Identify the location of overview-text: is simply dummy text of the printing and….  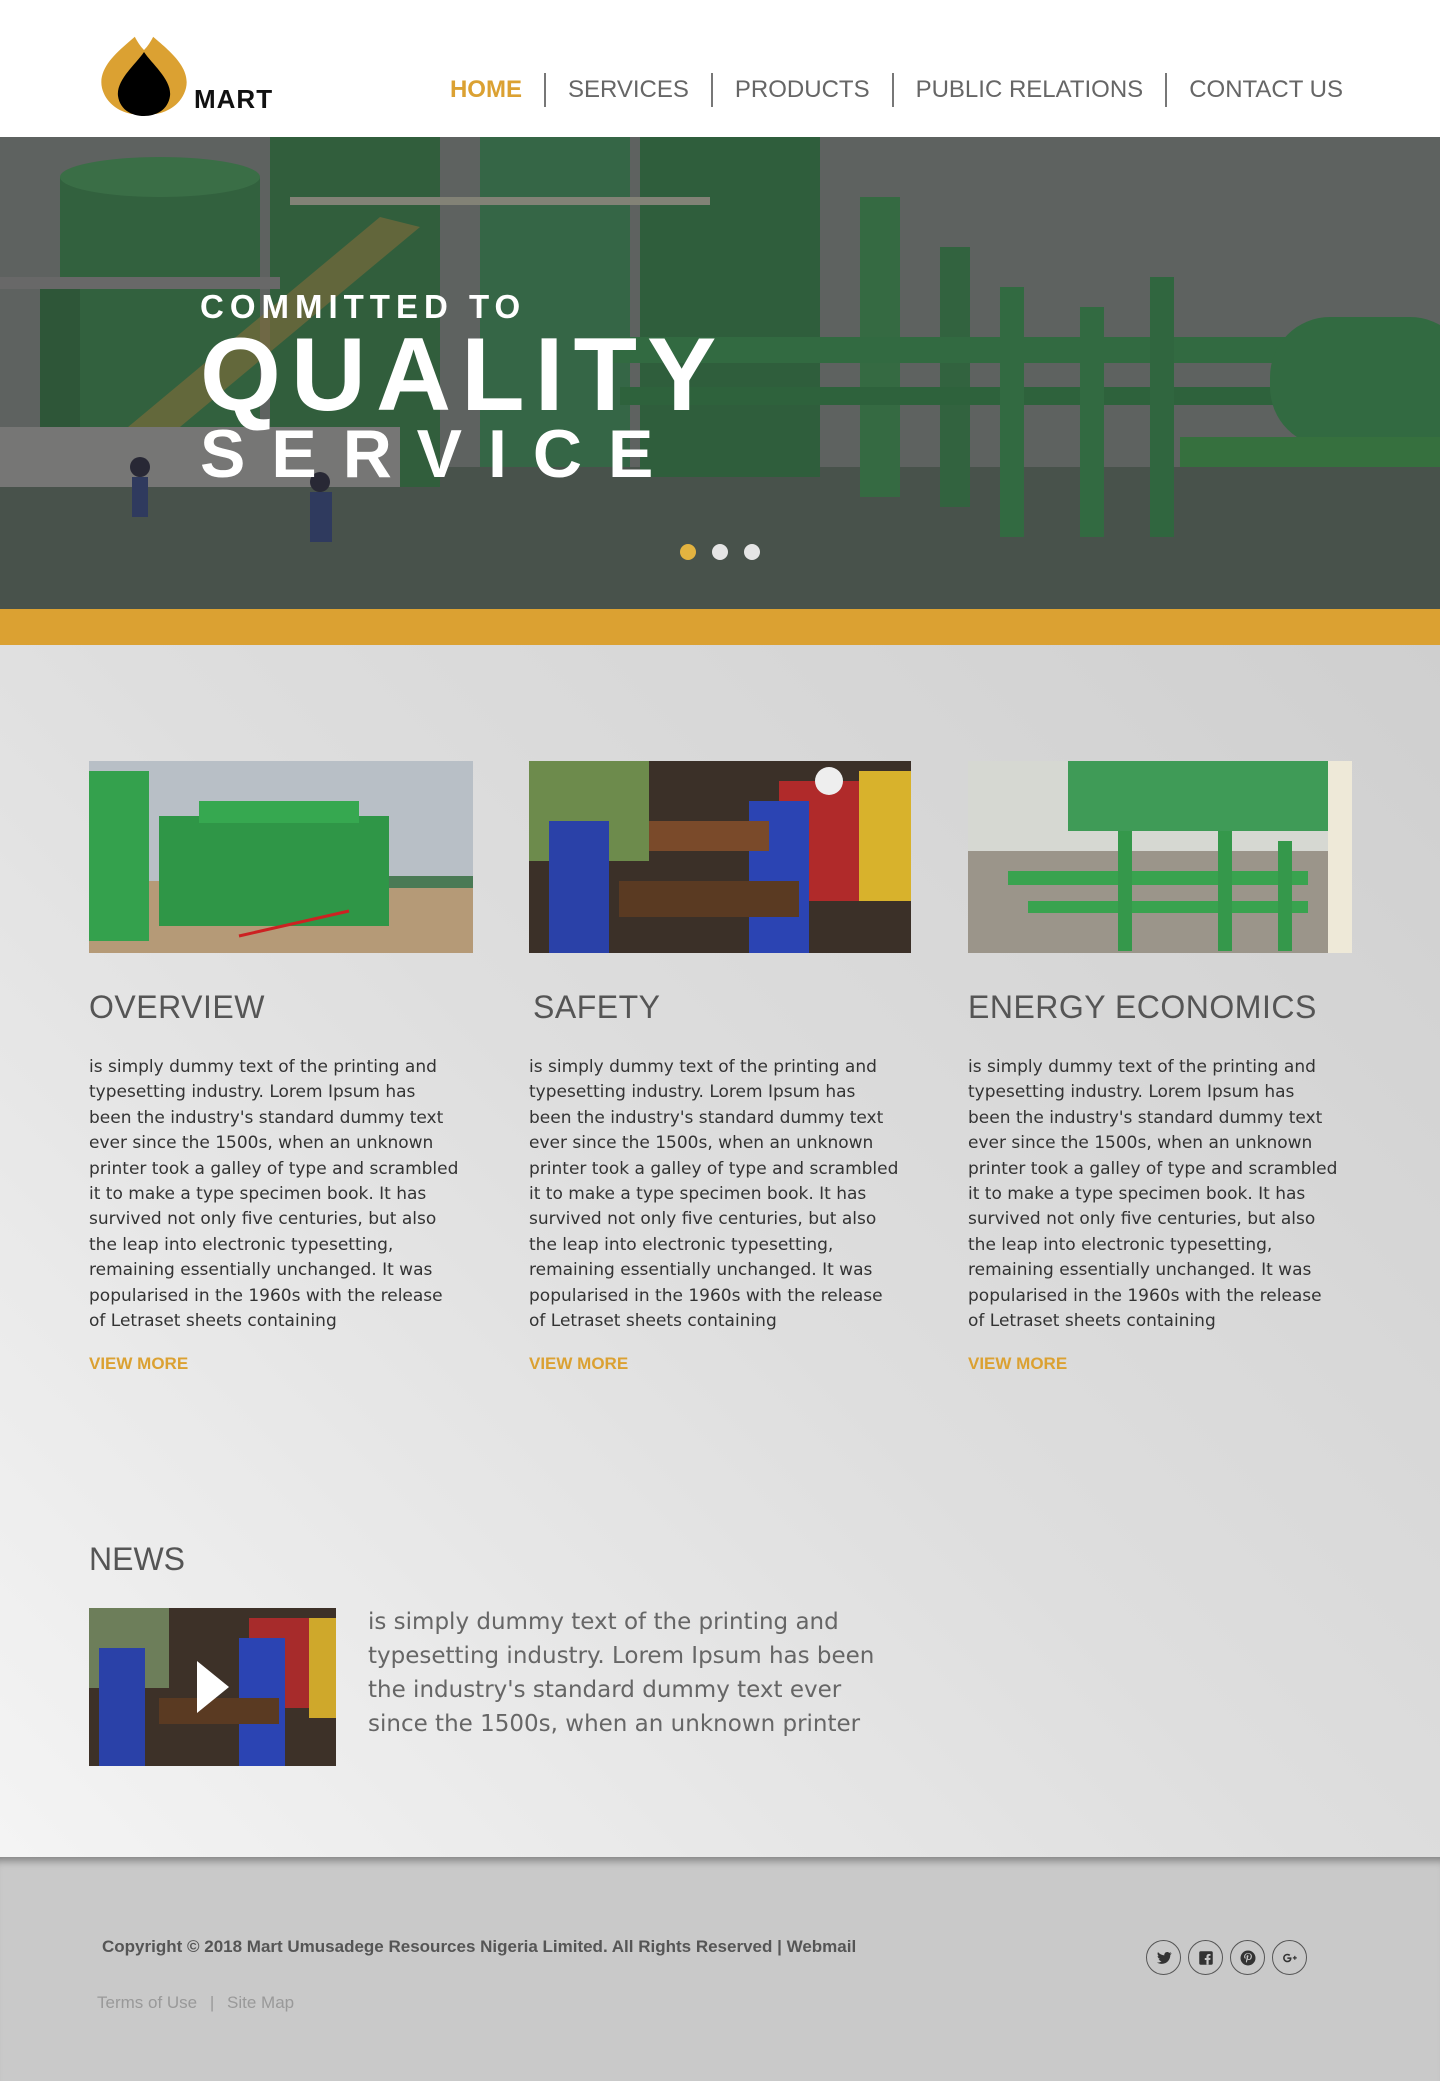
(274, 1194).